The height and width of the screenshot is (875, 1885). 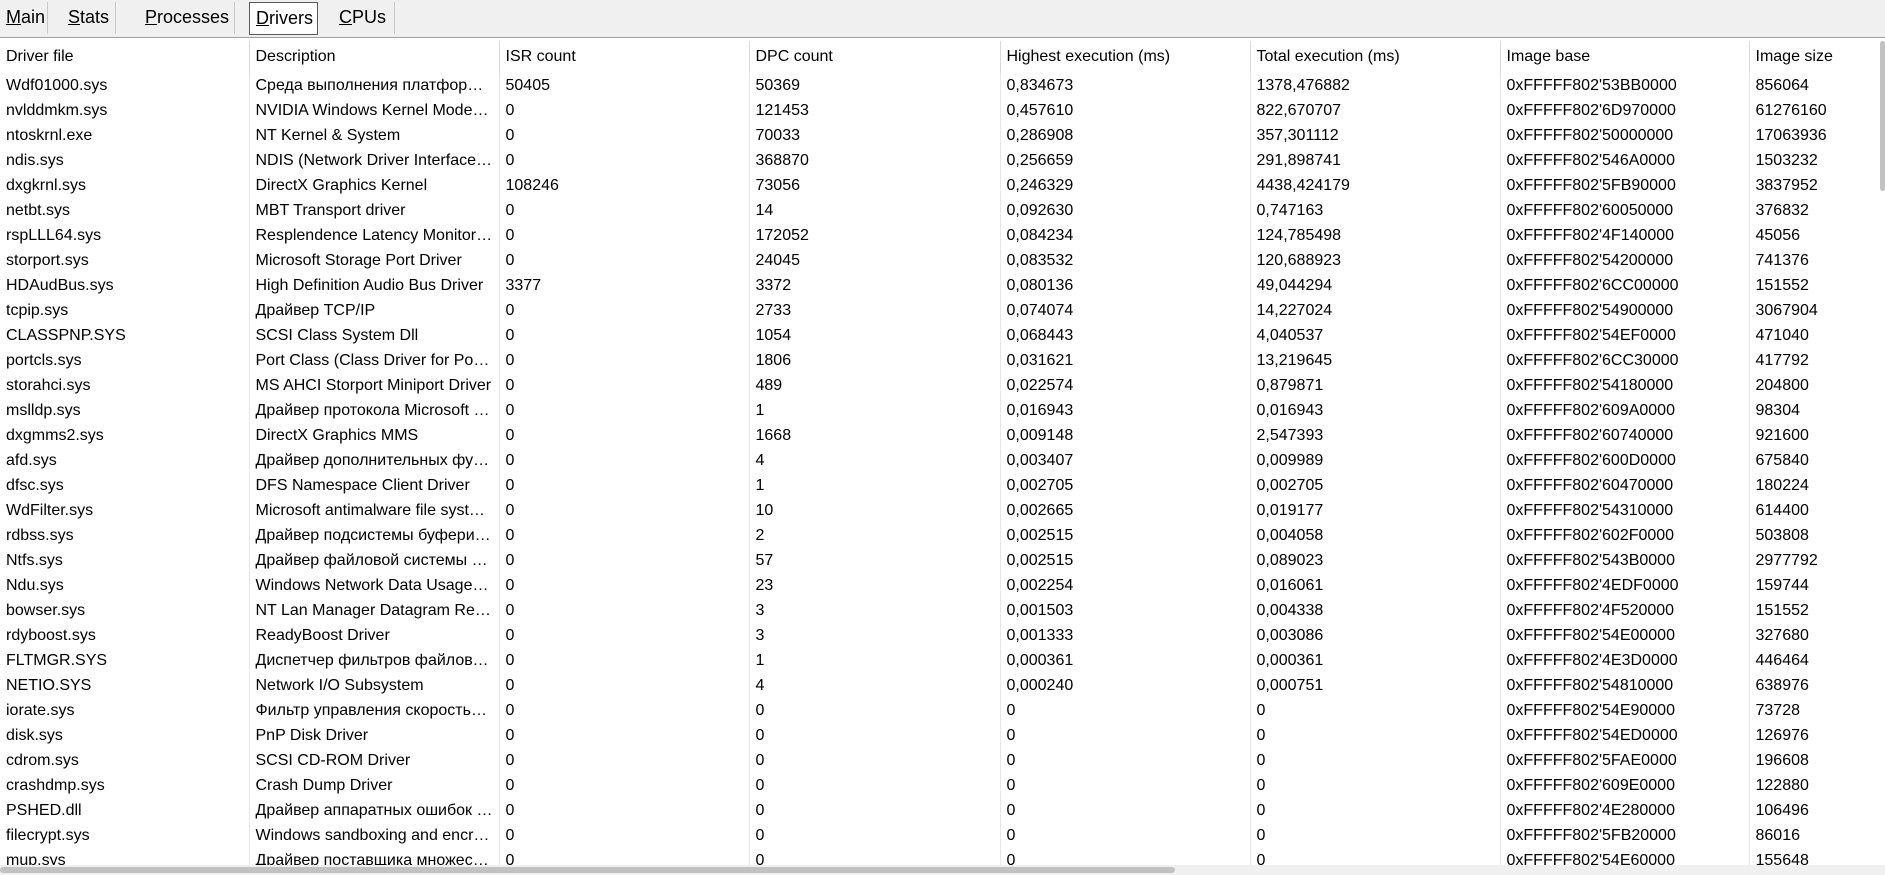 What do you see at coordinates (125, 810) in the screenshot?
I see `cell-driver-file: PSHED.dll` at bounding box center [125, 810].